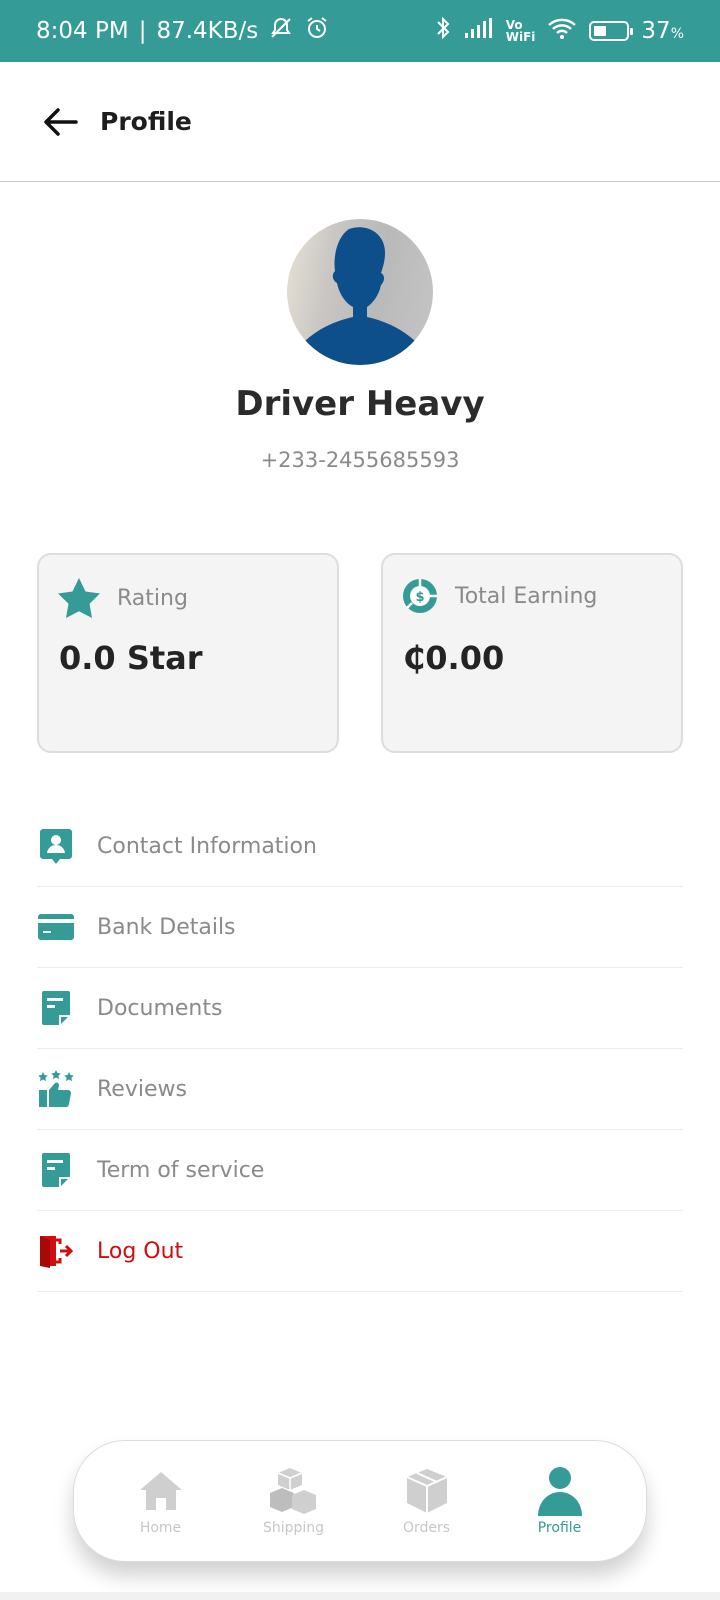  I want to click on nav-label: Home, so click(160, 1528).